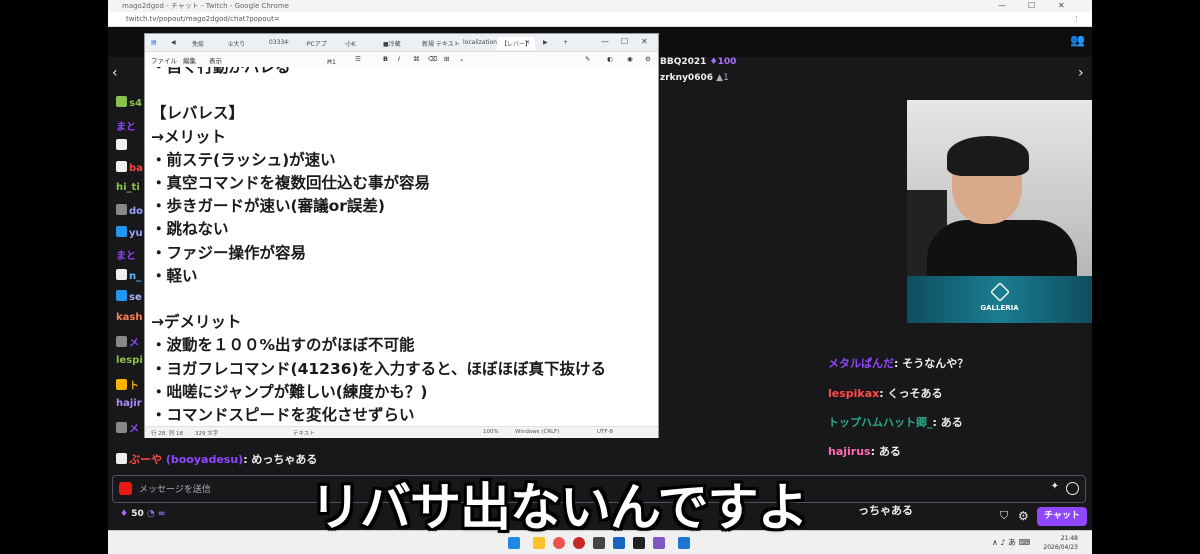  What do you see at coordinates (127, 384) in the screenshot?
I see `chat-username-left: ト` at bounding box center [127, 384].